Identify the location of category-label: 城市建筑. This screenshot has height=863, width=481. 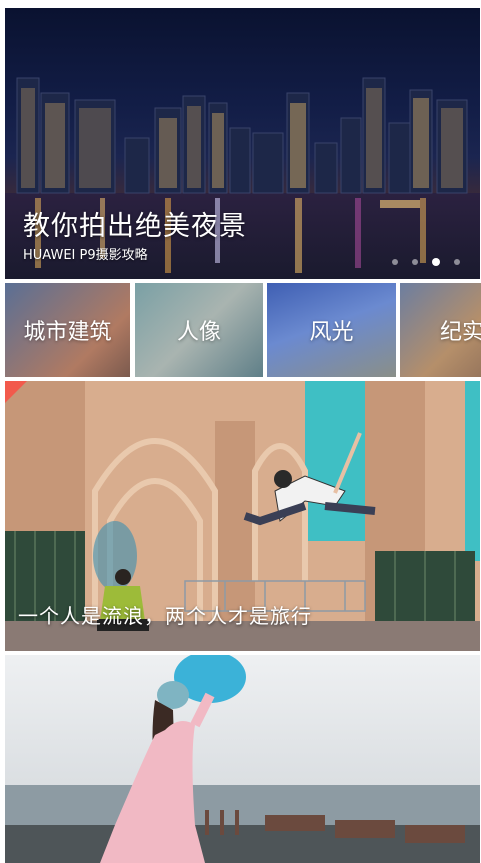
(67, 332).